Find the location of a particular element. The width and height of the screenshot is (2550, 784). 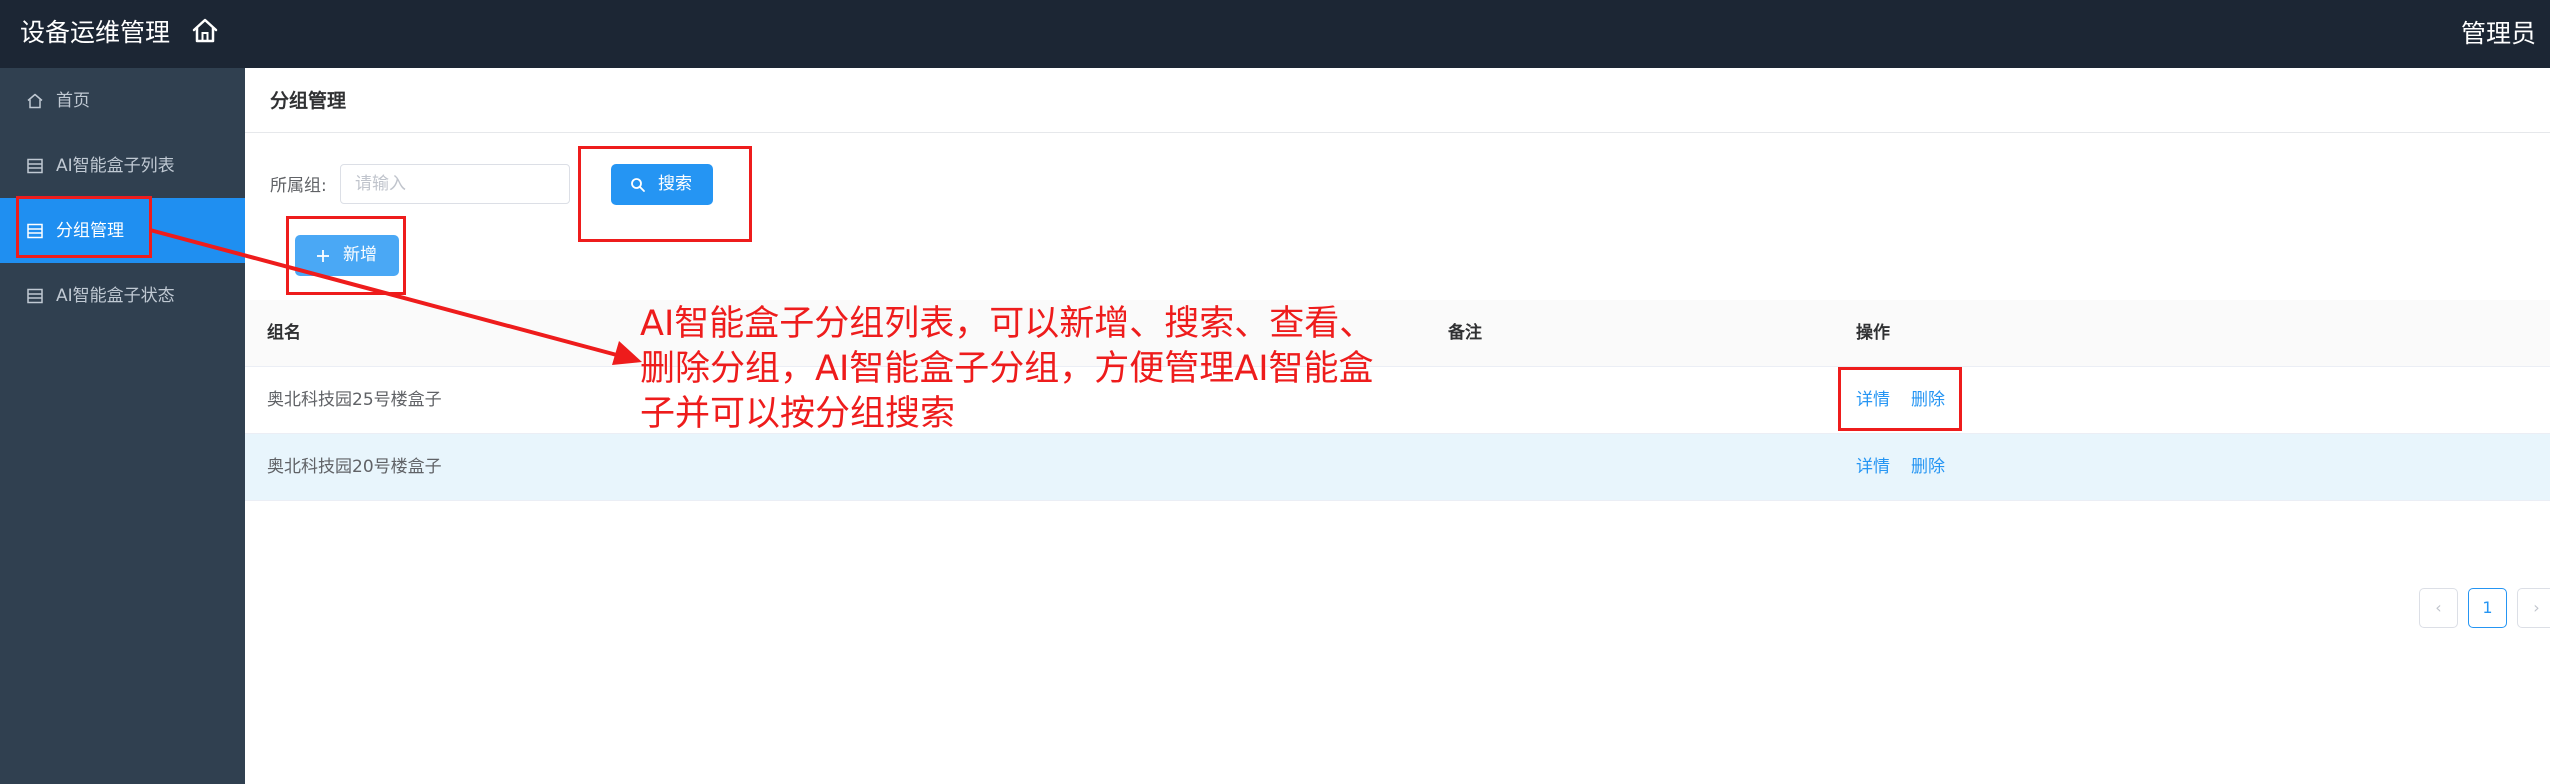

delete-link: 删除 is located at coordinates (1928, 467).